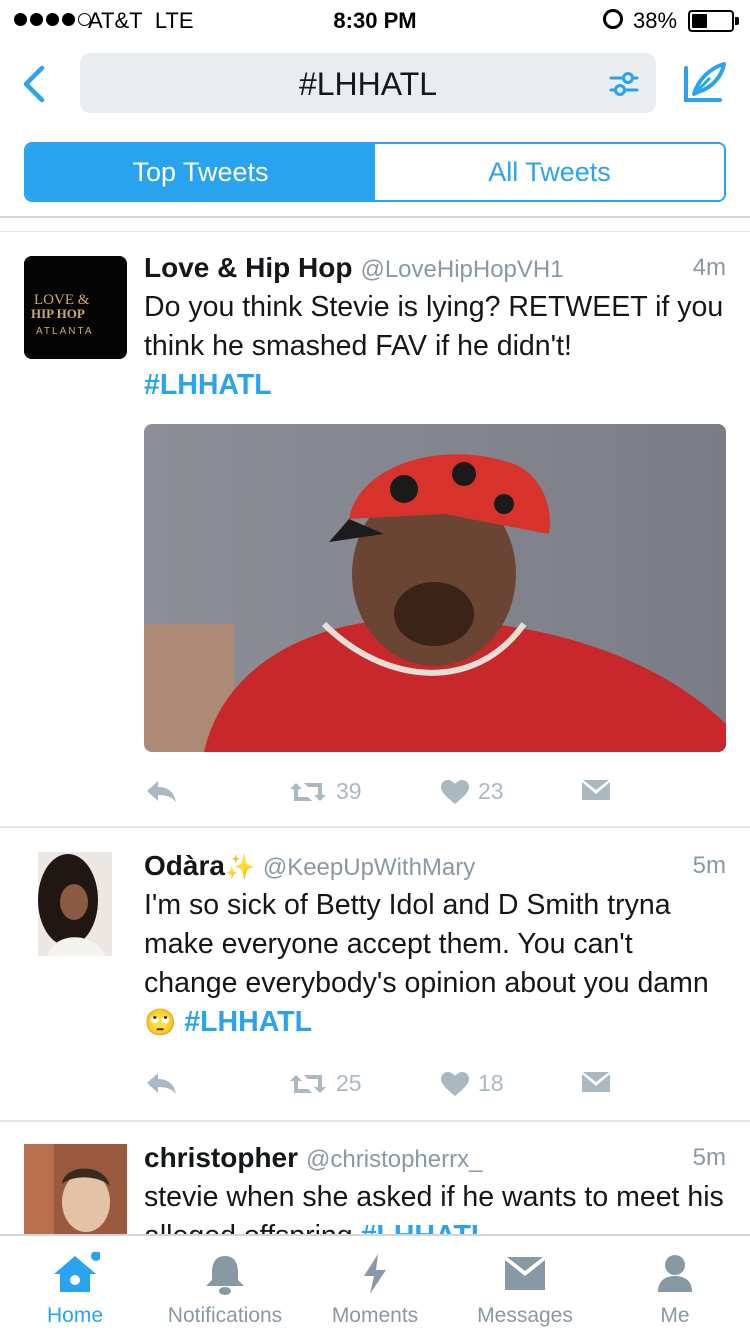  I want to click on like-count: 23, so click(491, 791).